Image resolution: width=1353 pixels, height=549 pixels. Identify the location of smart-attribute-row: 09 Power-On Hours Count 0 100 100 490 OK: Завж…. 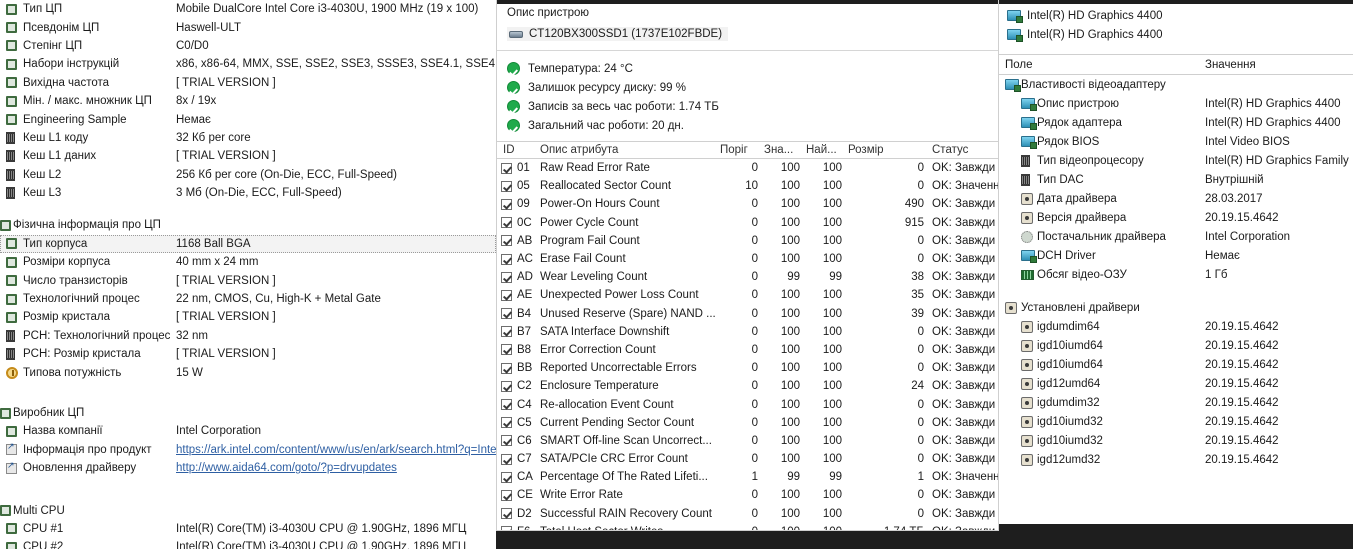
(747, 204).